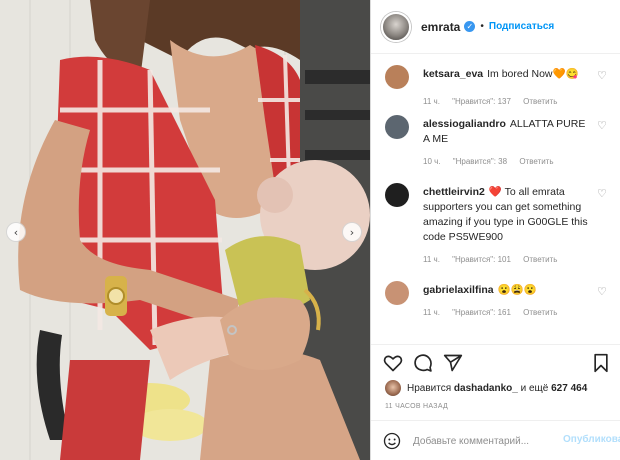 This screenshot has height=460, width=620. I want to click on comment-text-block: alessiogaliandro ALLATTA PURE A ME, so click(508, 132).